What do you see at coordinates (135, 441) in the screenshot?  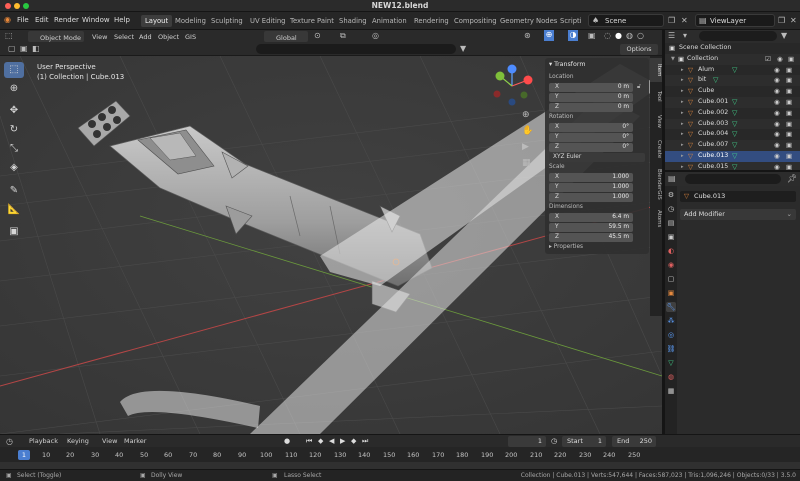 I see `menu-marker: Marker` at bounding box center [135, 441].